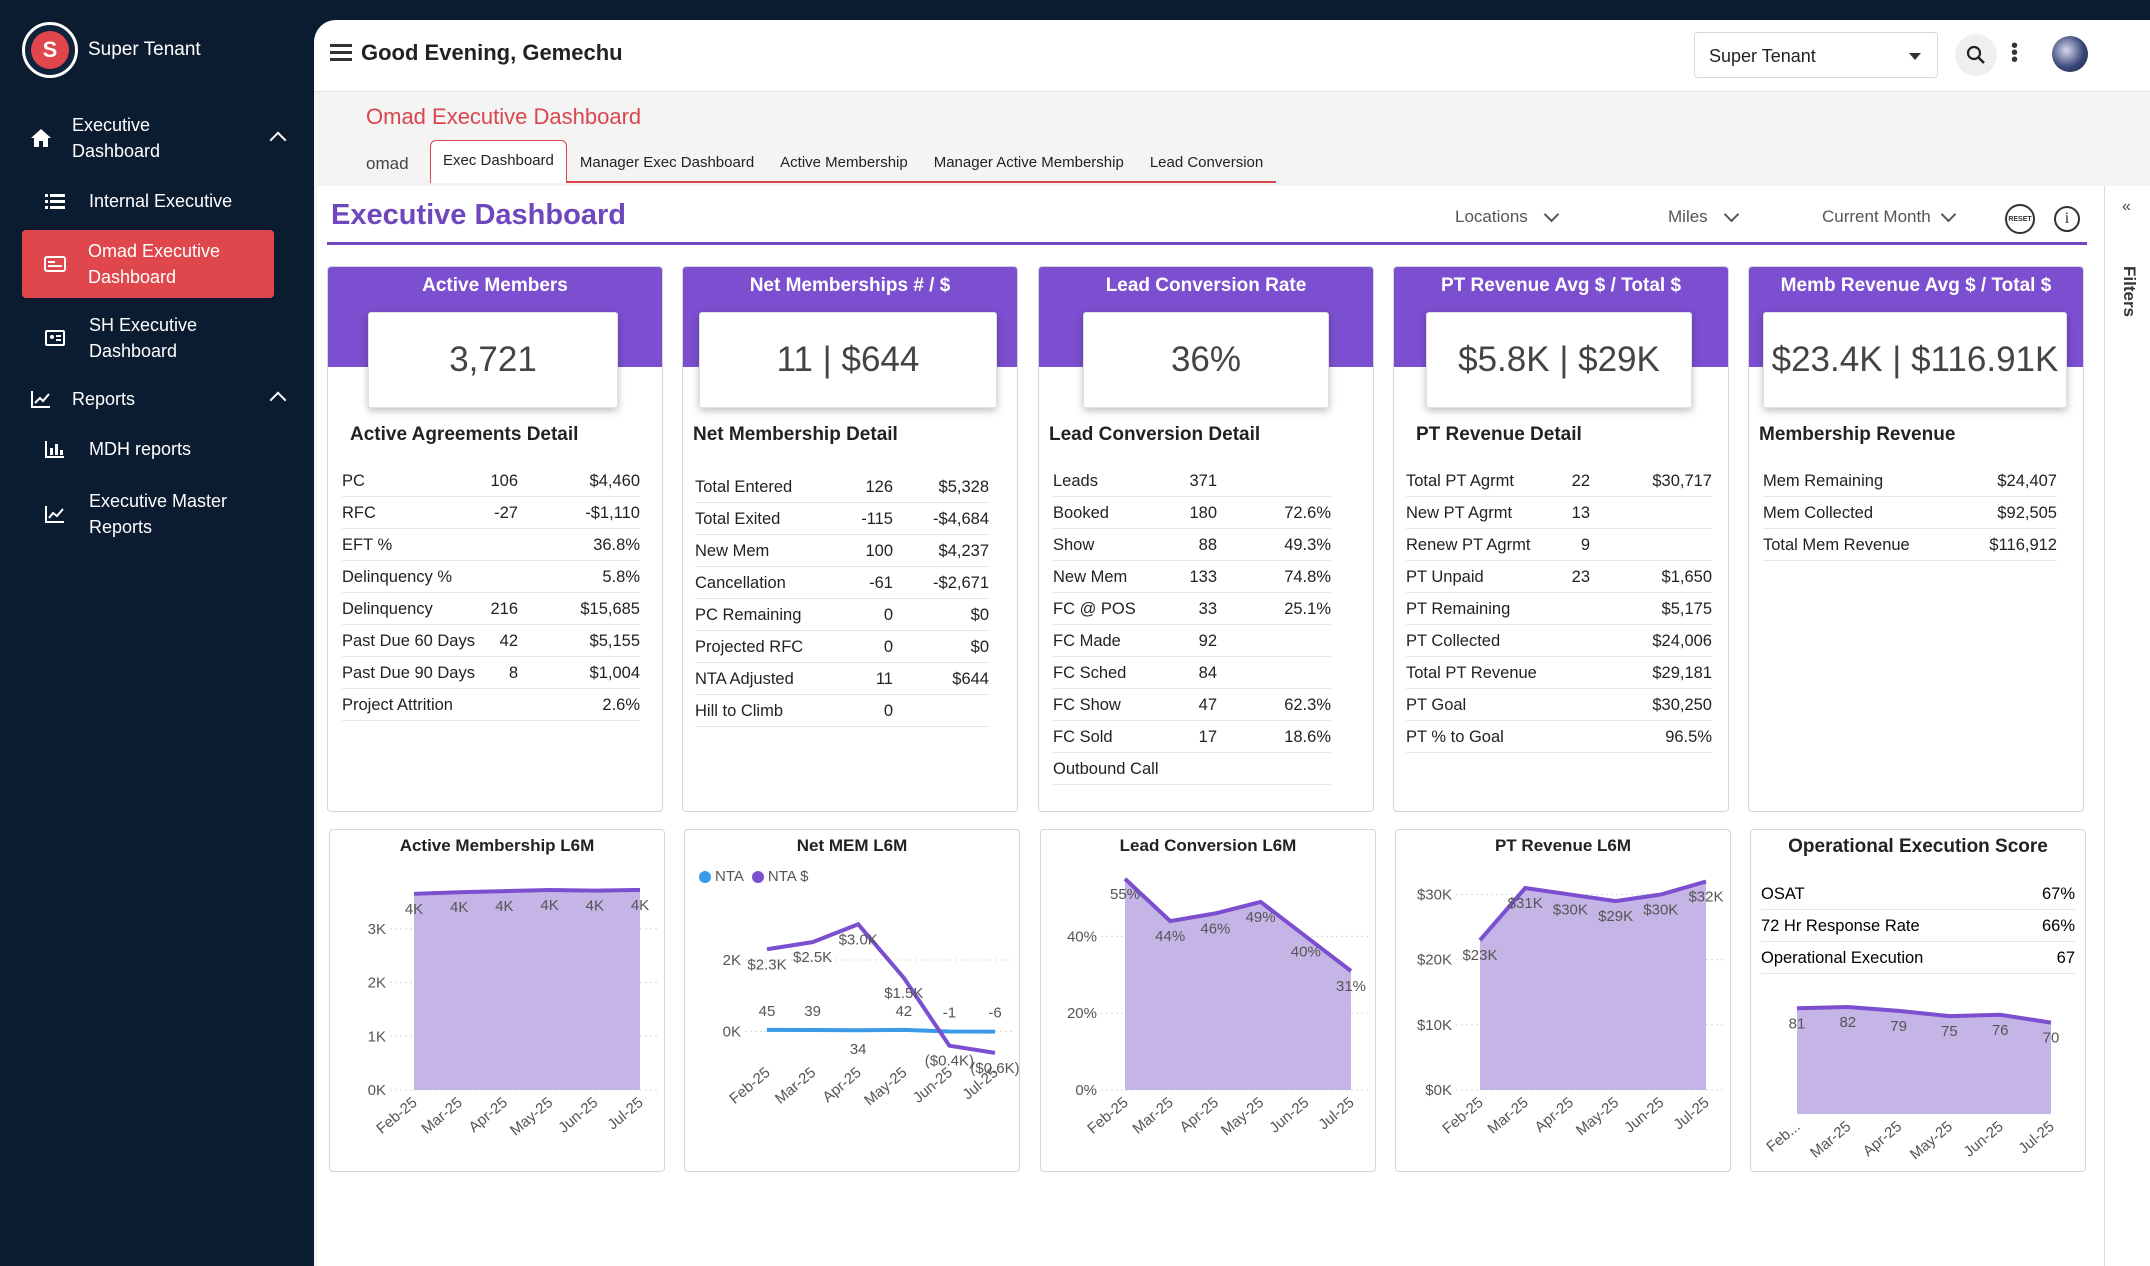  What do you see at coordinates (1976, 55) in the screenshot?
I see `search-button` at bounding box center [1976, 55].